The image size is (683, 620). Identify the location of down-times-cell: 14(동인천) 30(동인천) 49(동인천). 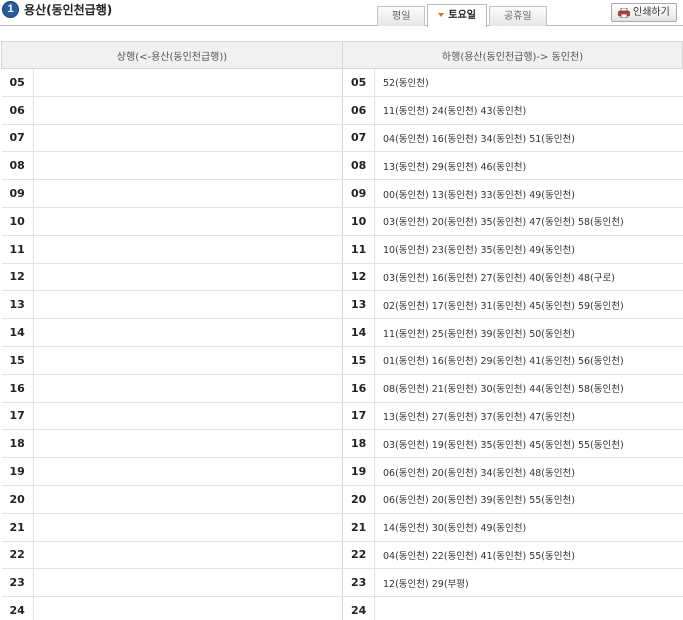
(528, 527).